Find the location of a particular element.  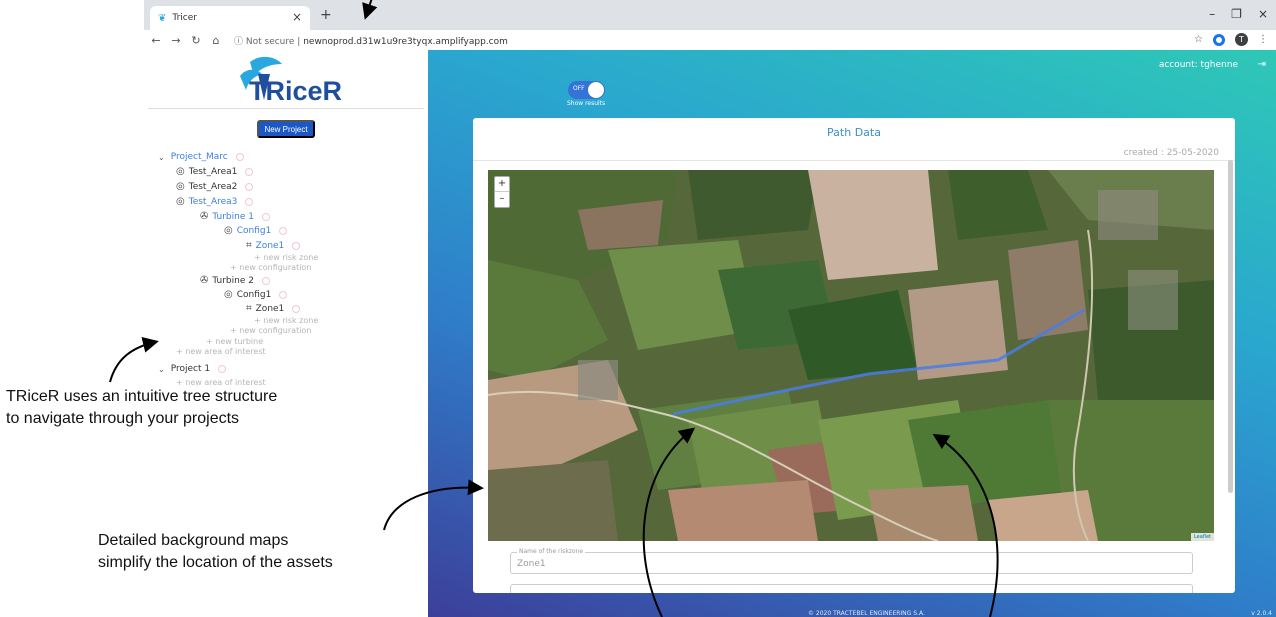

tree-label: Test_Area1 is located at coordinates (213, 171).